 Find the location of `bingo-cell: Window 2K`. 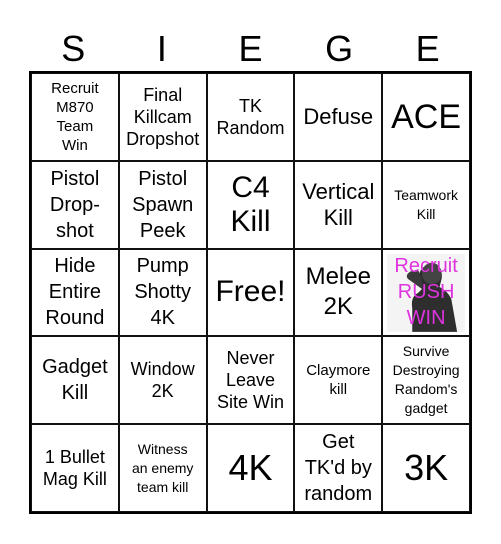

bingo-cell: Window 2K is located at coordinates (162, 380).